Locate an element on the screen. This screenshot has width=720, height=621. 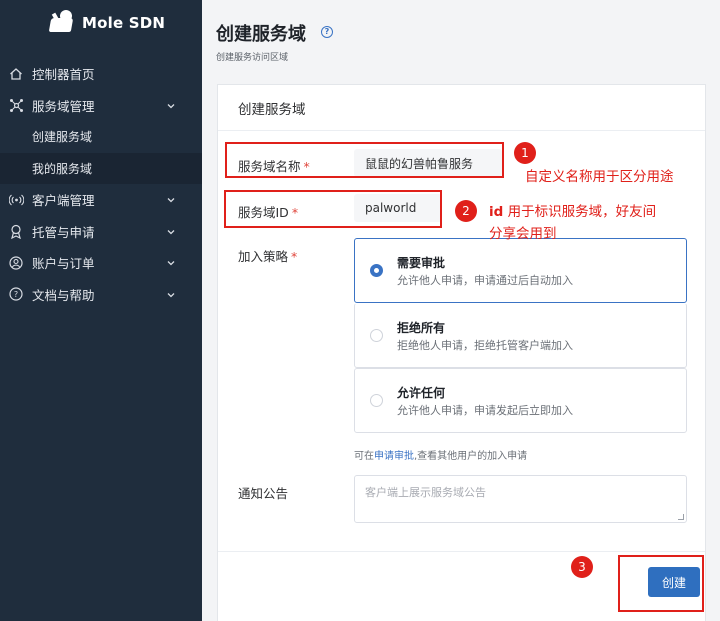
page-subtitle: 创建服务访问区域 is located at coordinates (252, 58).